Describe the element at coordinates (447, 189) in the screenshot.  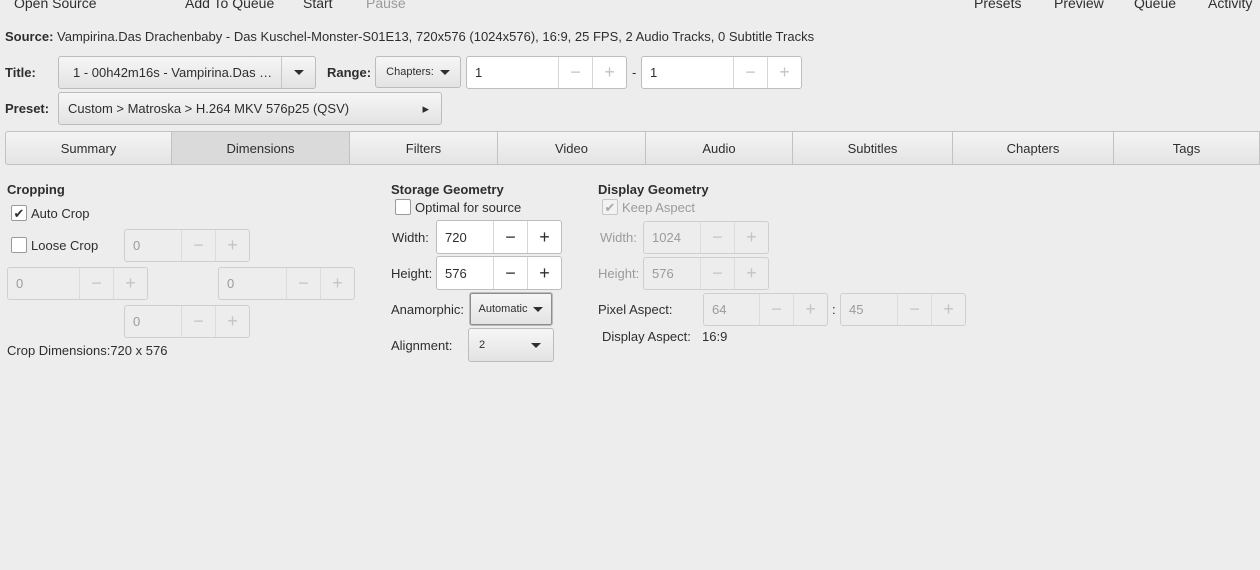
I see `storage-geometry-heading: Storage Geometry` at that location.